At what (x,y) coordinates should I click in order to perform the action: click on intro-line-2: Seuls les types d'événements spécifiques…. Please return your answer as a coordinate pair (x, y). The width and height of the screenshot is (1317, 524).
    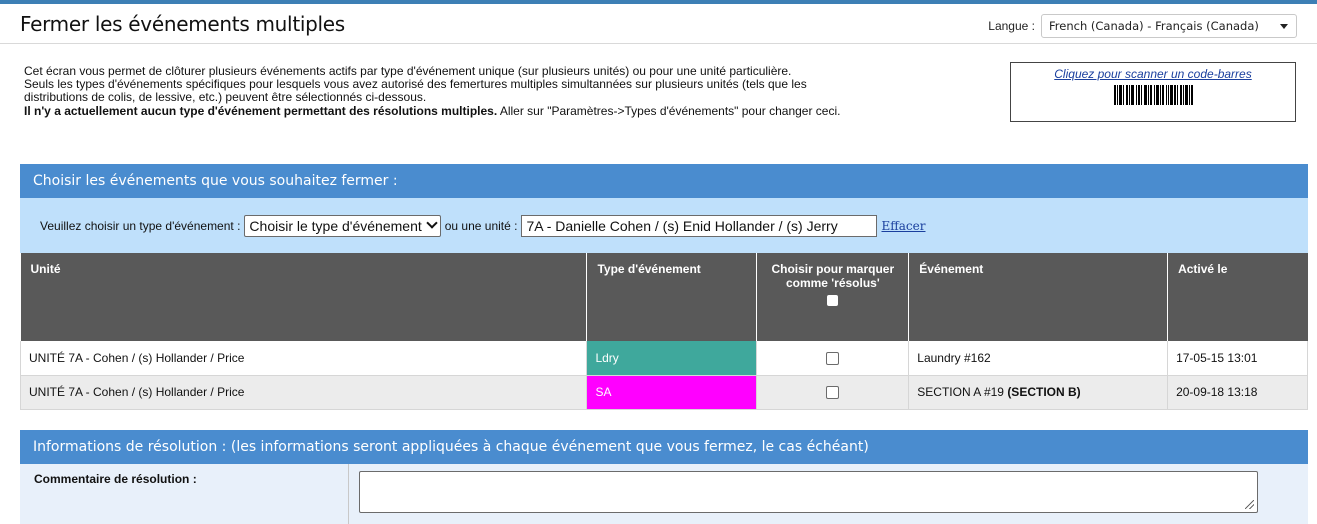
    Looking at the image, I should click on (415, 91).